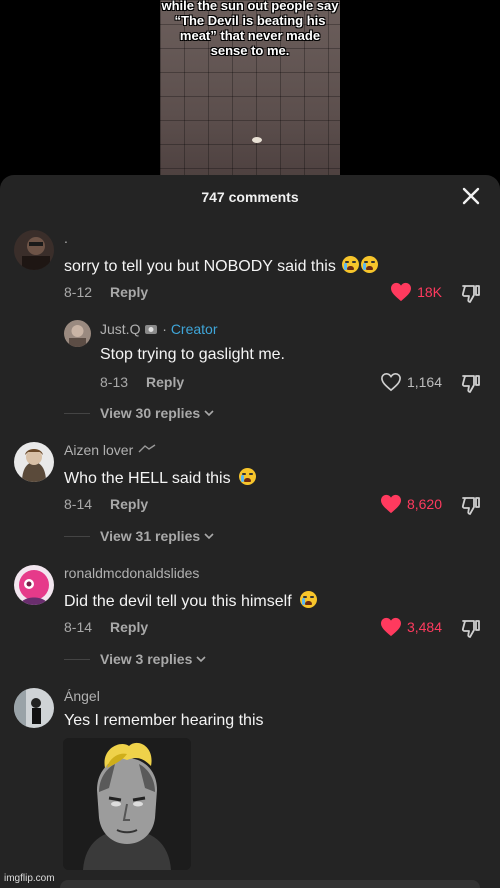 This screenshot has width=500, height=888. I want to click on reply-text: Stop trying to gaslight me., so click(192, 354).